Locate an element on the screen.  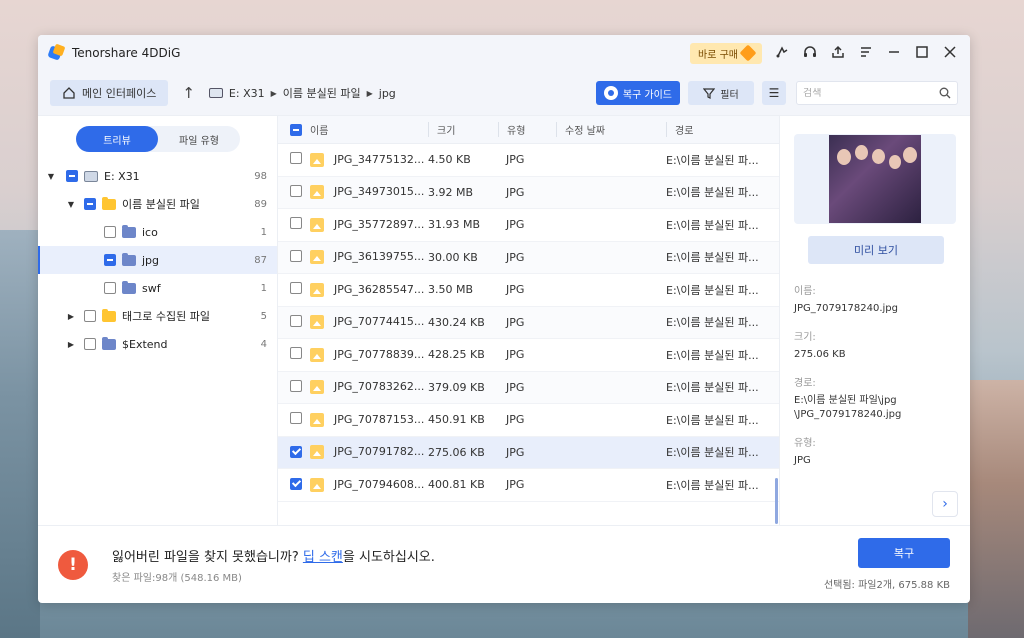
buy-button: 바로 구매 is located at coordinates (726, 53).